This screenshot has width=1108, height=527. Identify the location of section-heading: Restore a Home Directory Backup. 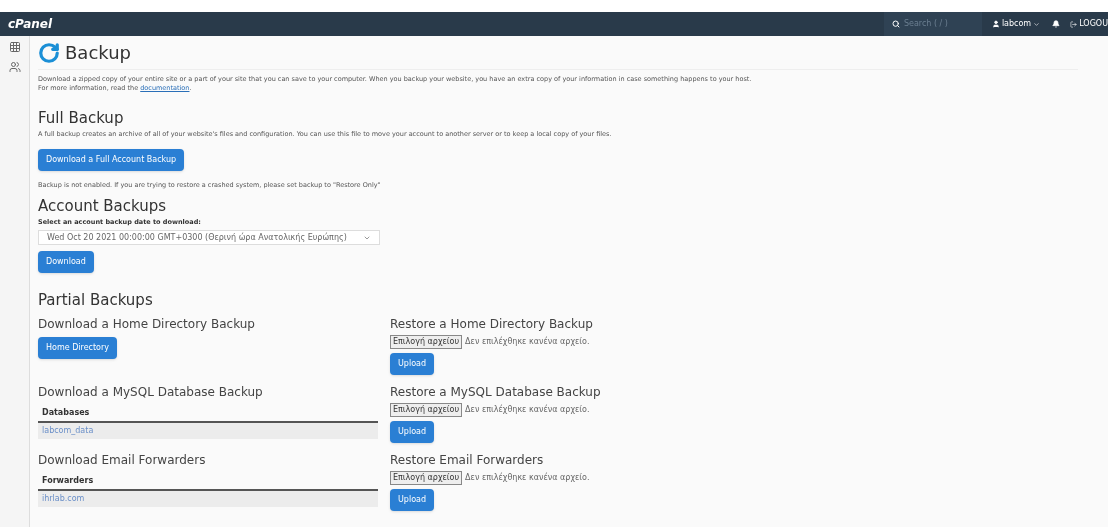
(492, 324).